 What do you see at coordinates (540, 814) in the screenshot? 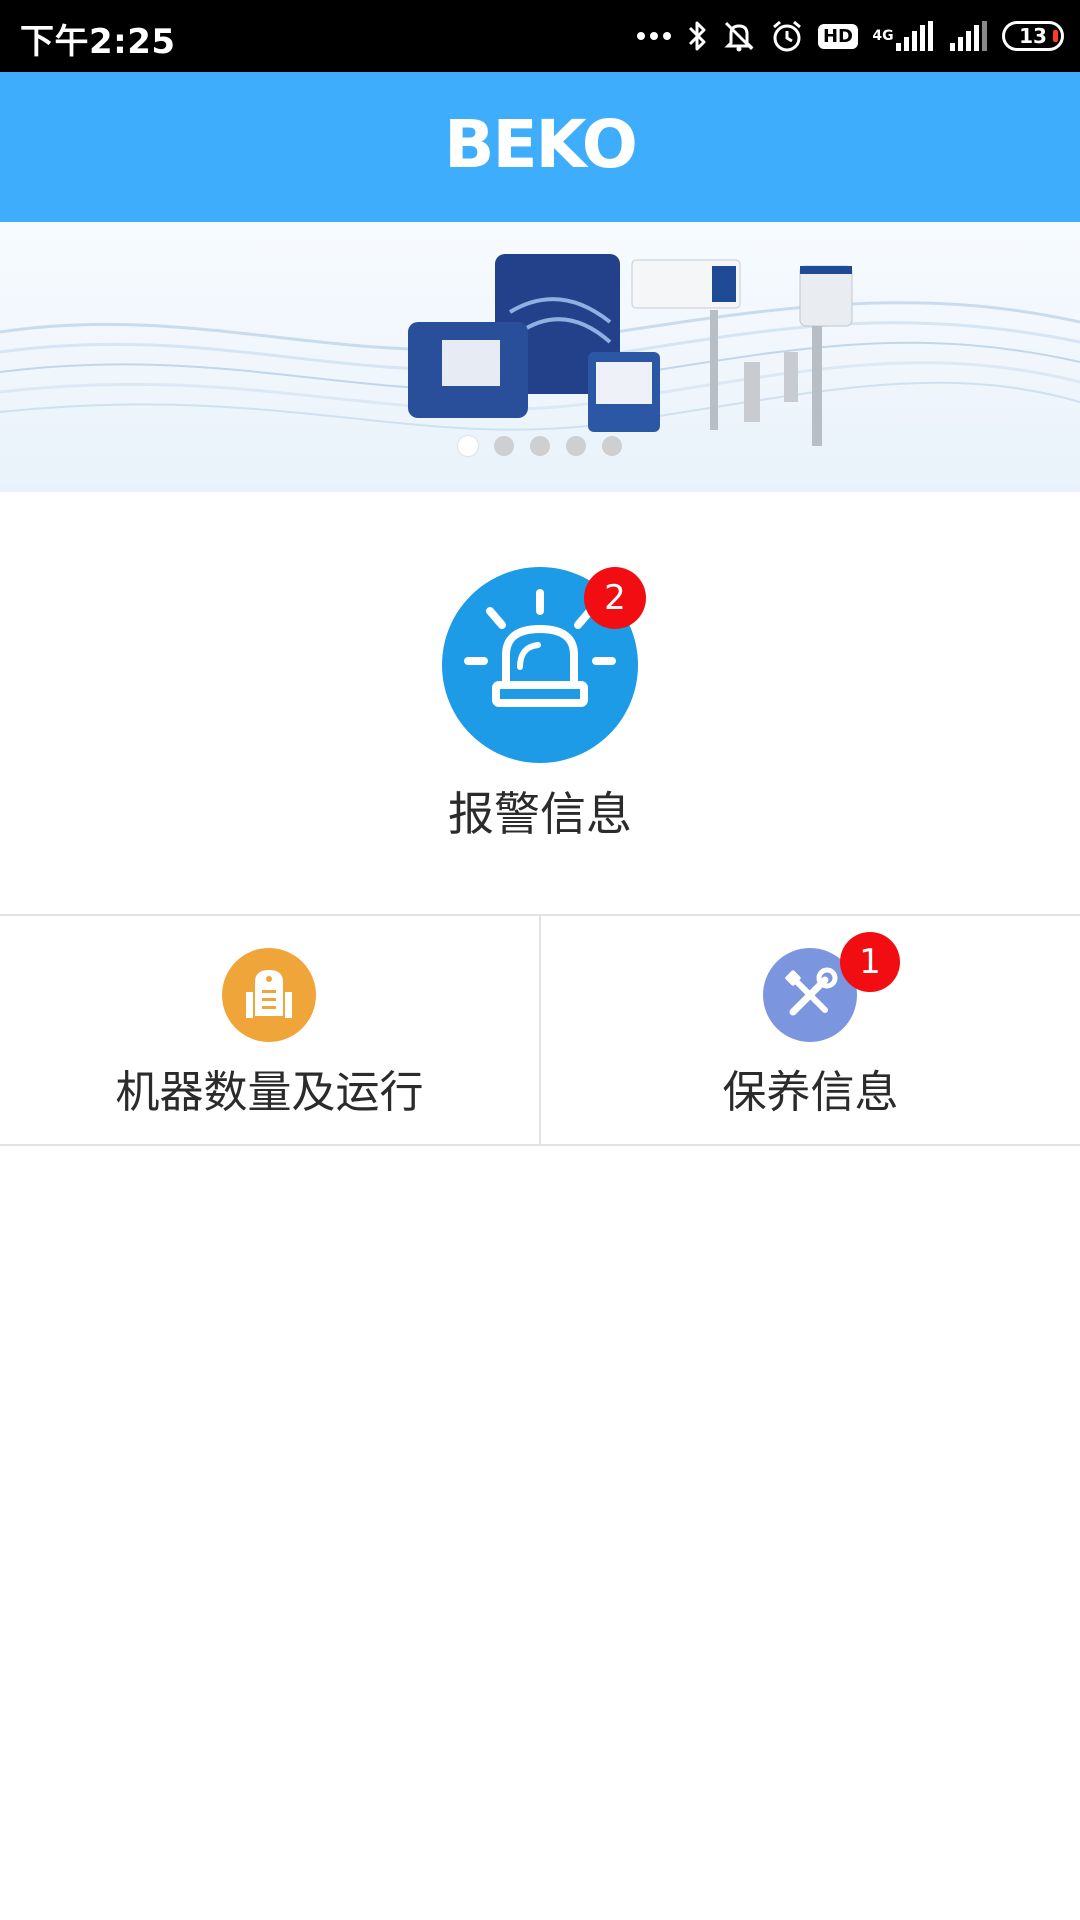
I see `alarm-info-label: 报警信息` at bounding box center [540, 814].